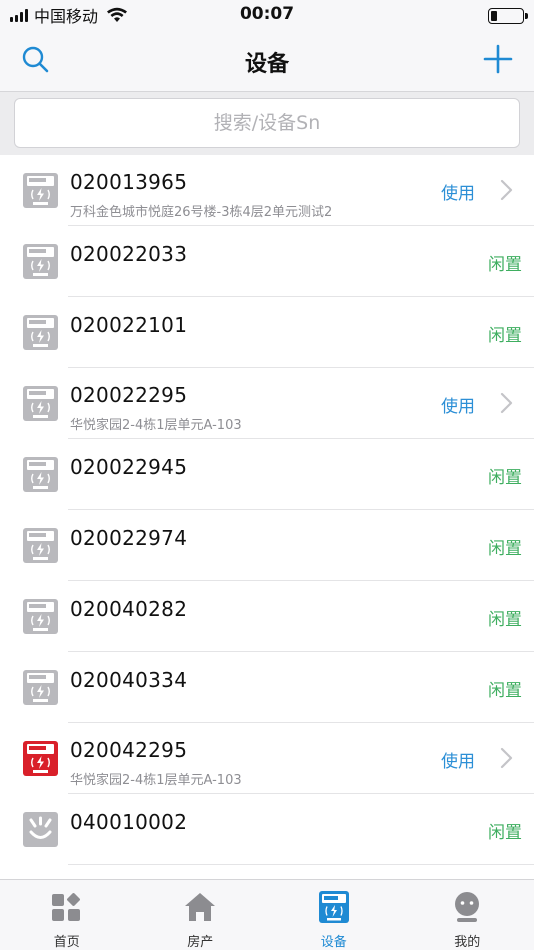 The width and height of the screenshot is (534, 950). What do you see at coordinates (129, 395) in the screenshot?
I see `device-sn: 020022295` at bounding box center [129, 395].